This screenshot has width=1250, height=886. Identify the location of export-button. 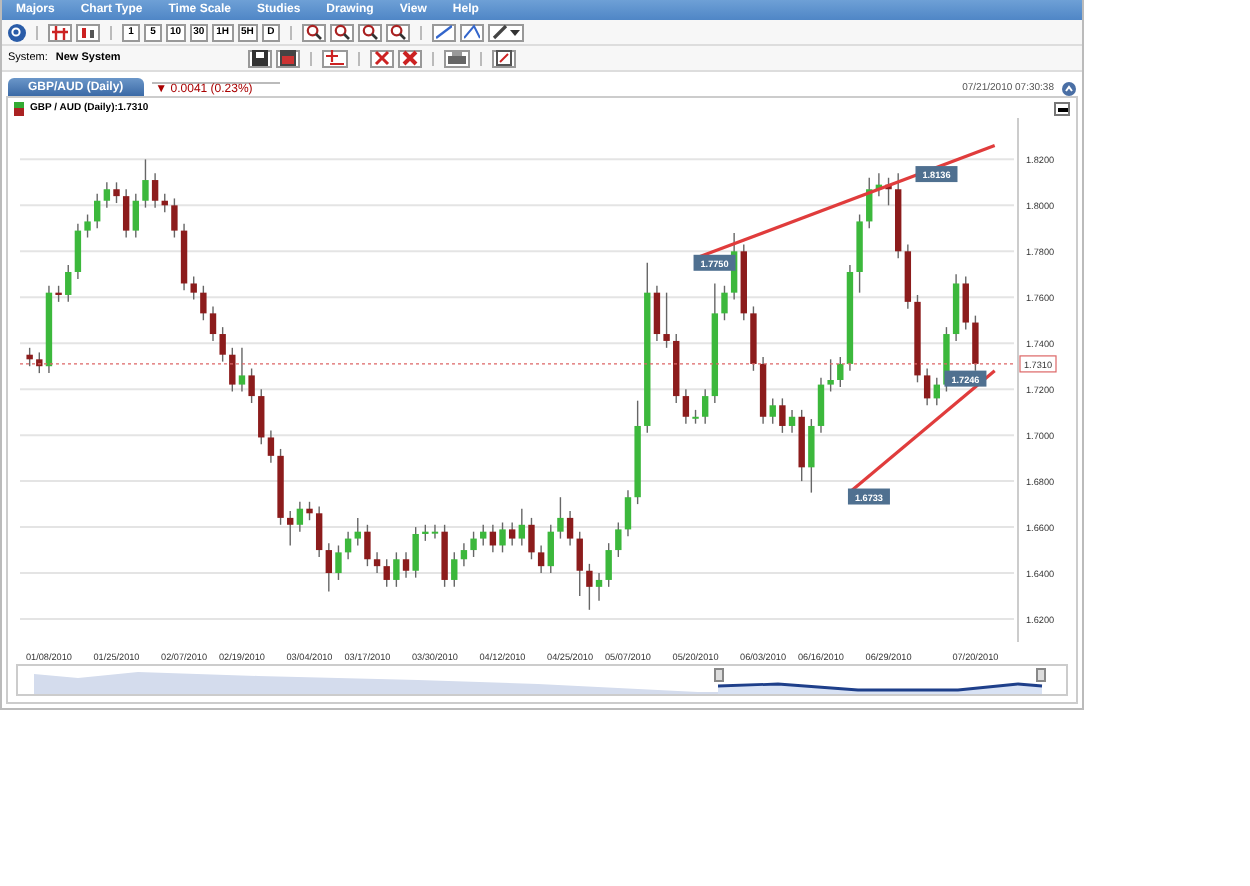
(504, 58).